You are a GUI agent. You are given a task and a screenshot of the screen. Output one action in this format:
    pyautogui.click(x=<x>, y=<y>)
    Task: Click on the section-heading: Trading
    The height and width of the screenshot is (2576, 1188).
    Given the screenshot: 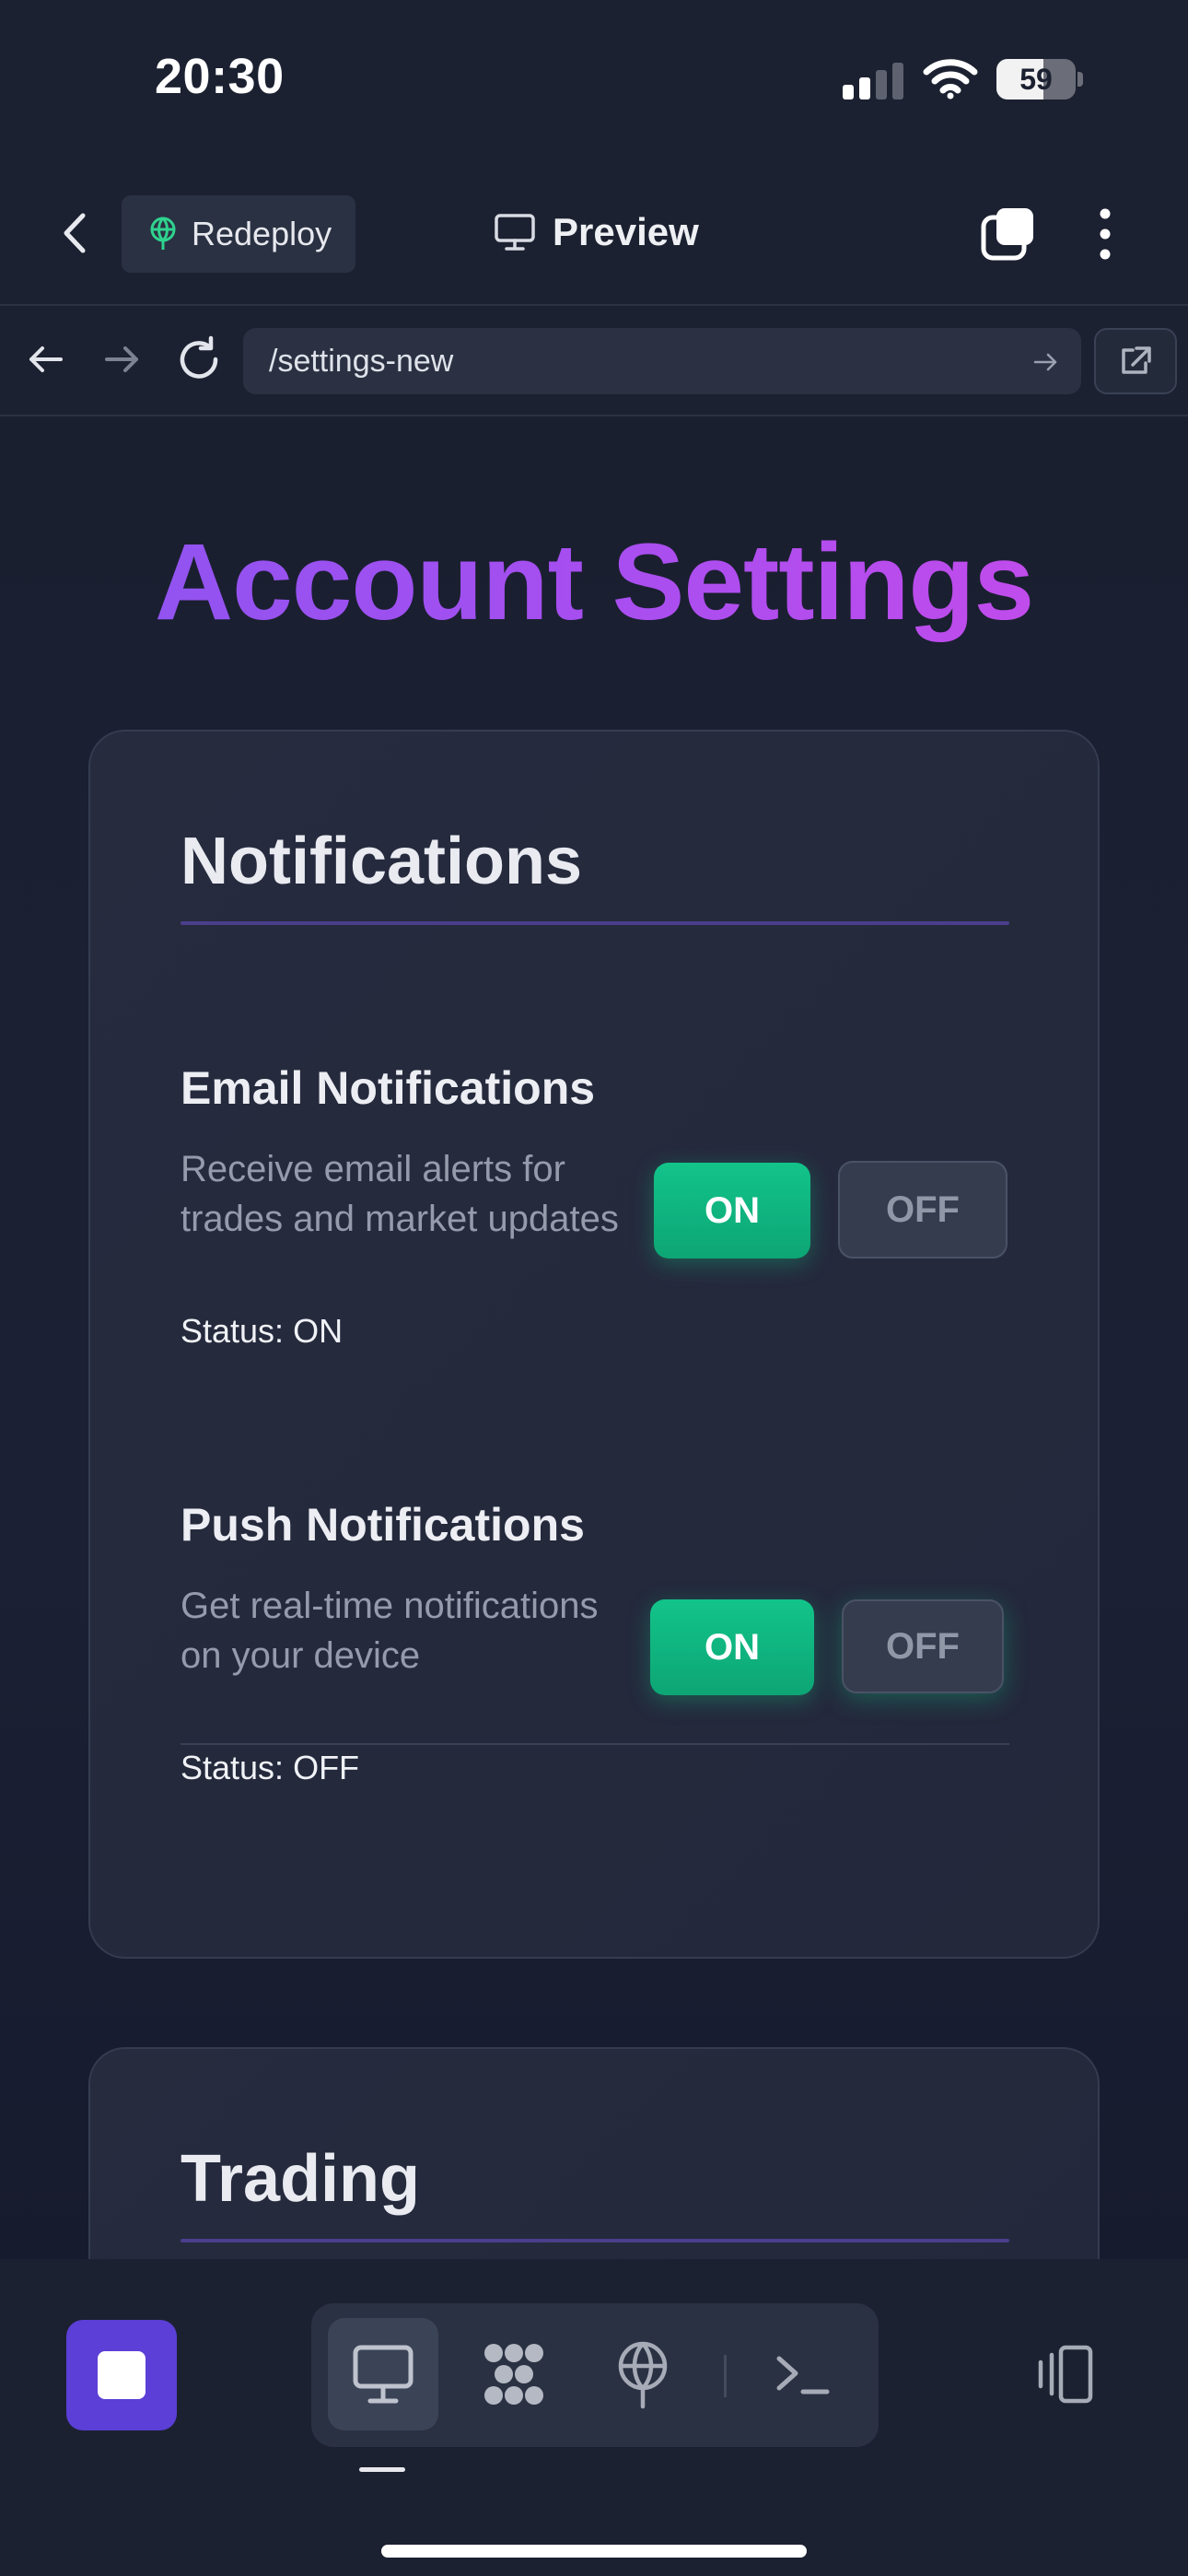 What is the action you would take?
    pyautogui.click(x=301, y=2179)
    